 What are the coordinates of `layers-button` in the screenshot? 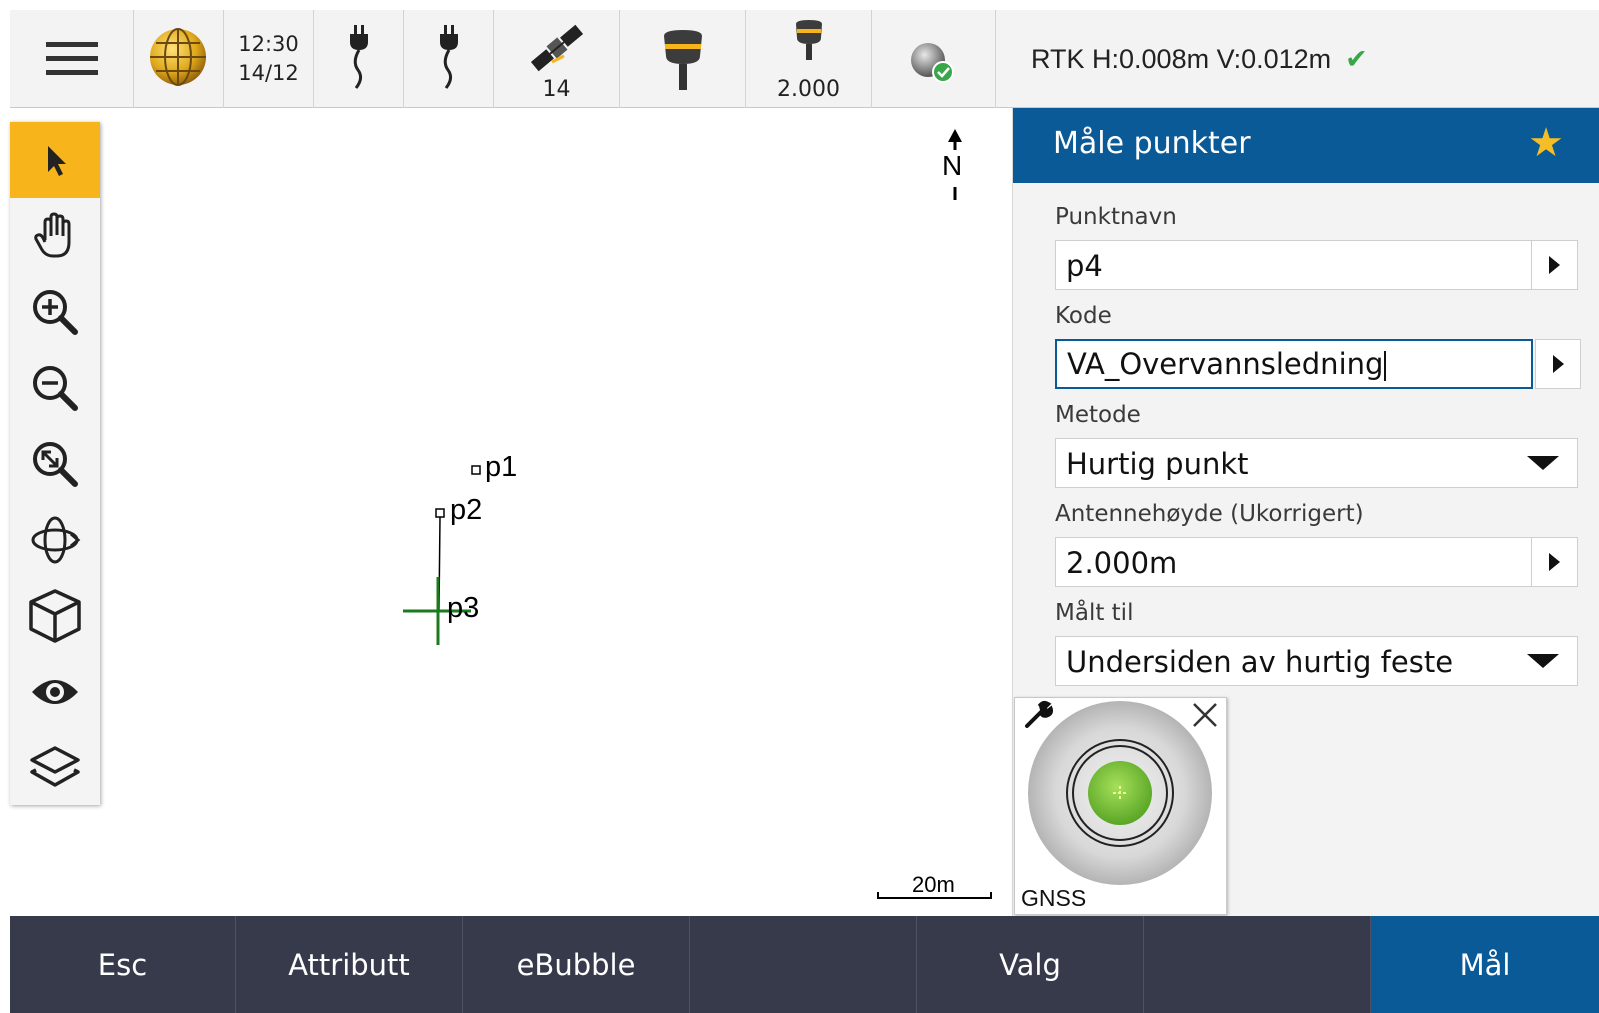 It's located at (55, 768).